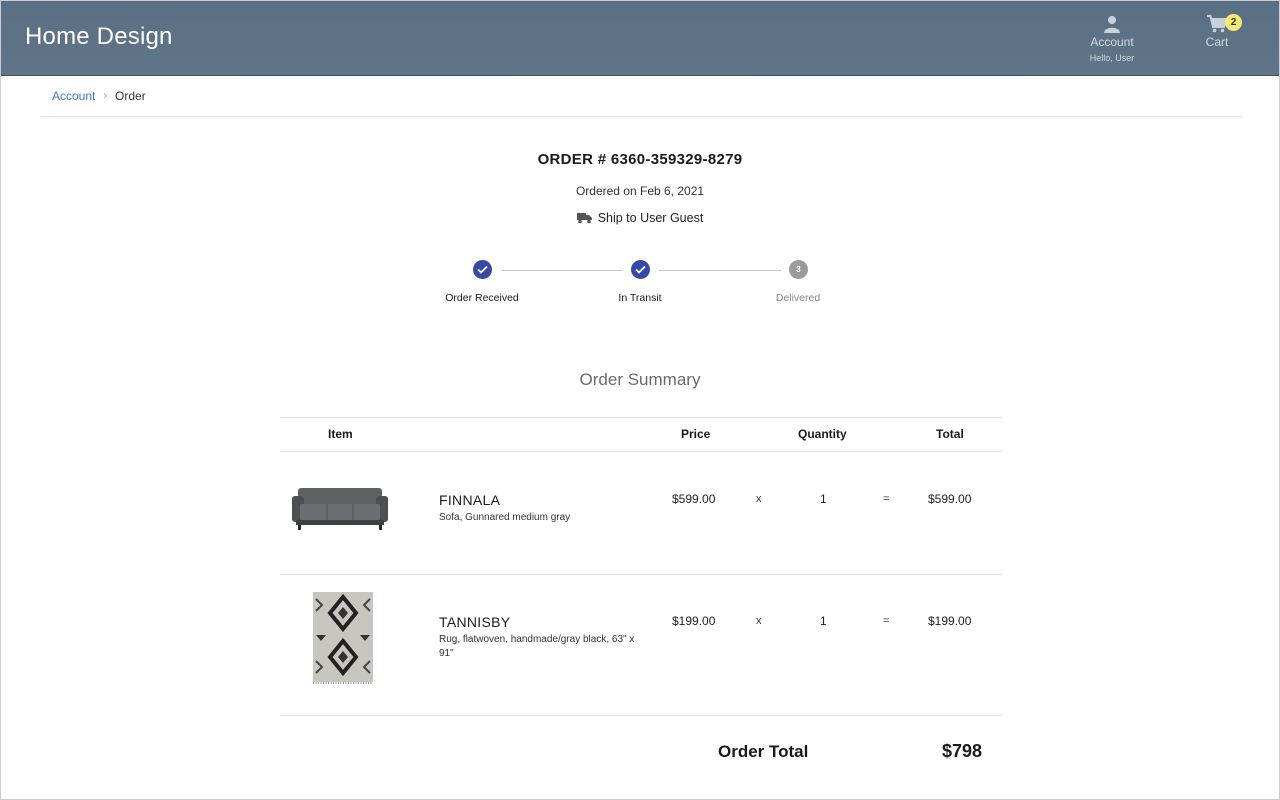 The image size is (1280, 800). I want to click on cart-icon, so click(1217, 24).